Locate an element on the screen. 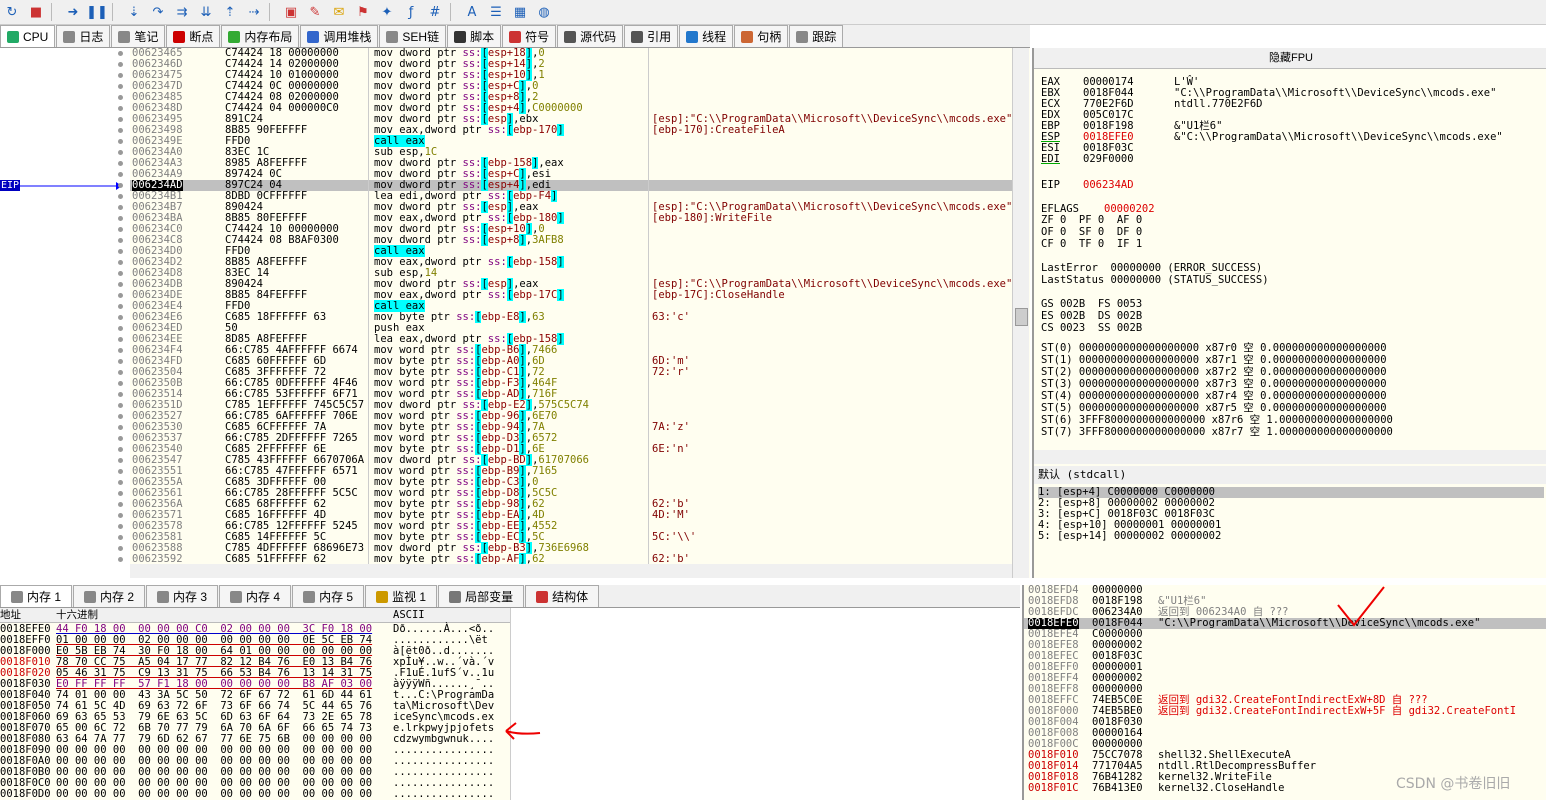 The height and width of the screenshot is (800, 1546). comment-icon: ✉ is located at coordinates (339, 12).